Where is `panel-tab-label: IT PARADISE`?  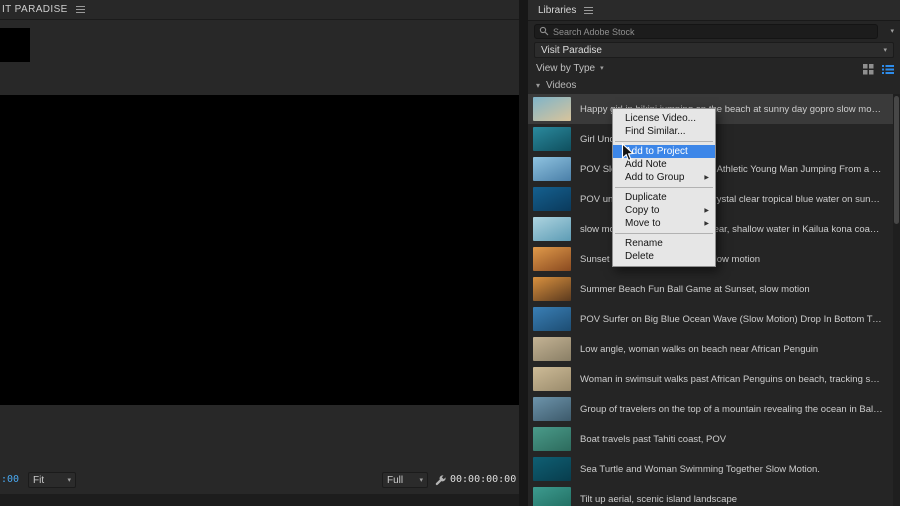
panel-tab-label: IT PARADISE is located at coordinates (34, 9).